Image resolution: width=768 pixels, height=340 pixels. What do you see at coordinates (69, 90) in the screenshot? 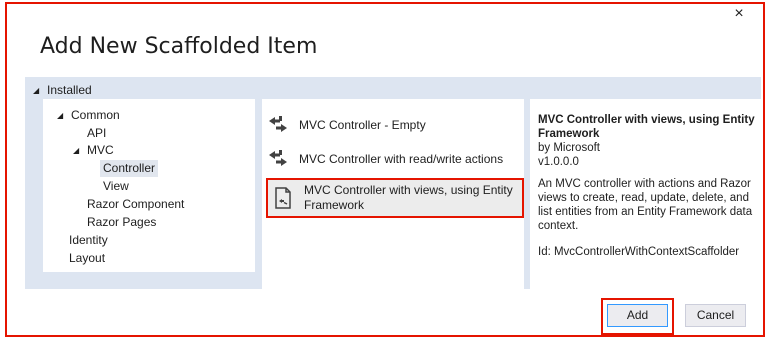
I see `installed-label: Installed` at bounding box center [69, 90].